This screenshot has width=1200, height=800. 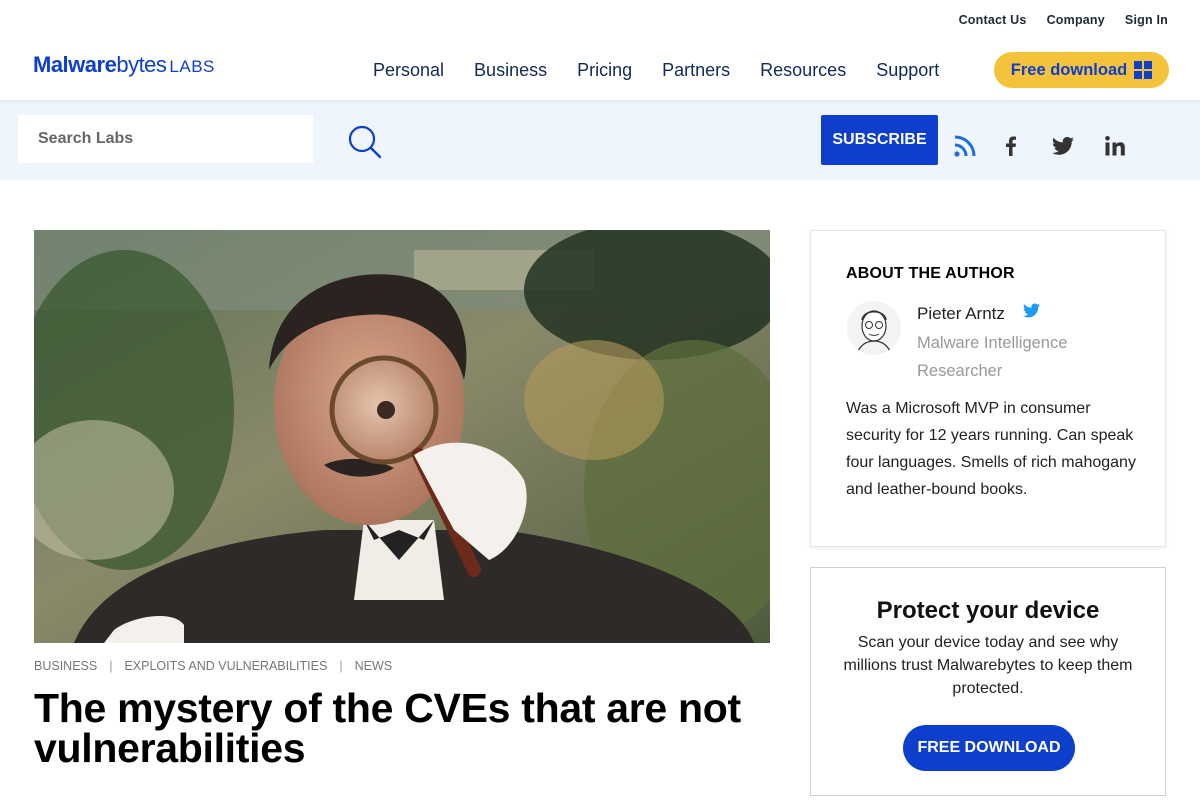 I want to click on free-download-label: Free download, so click(x=1069, y=69).